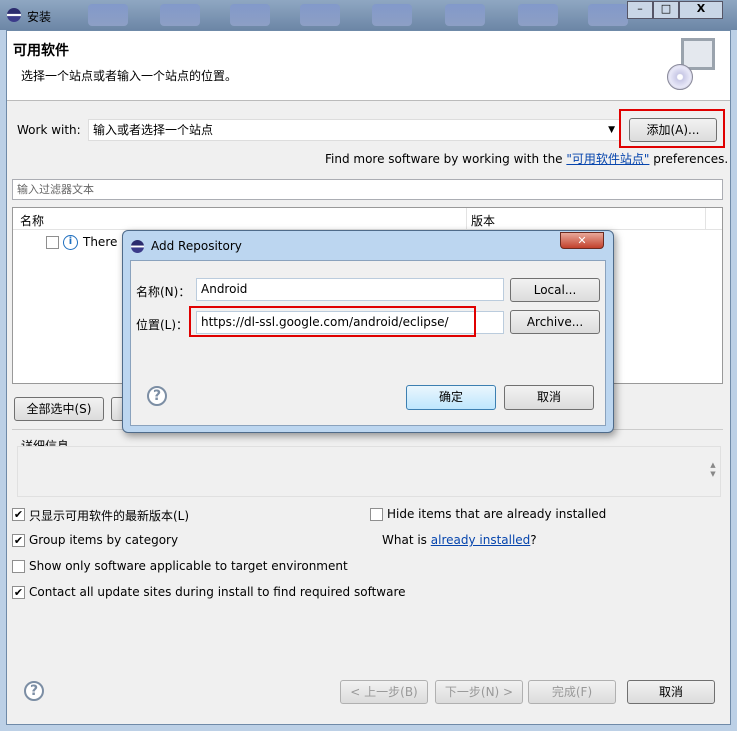  Describe the element at coordinates (607, 159) in the screenshot. I see `available-sites-link: "可用软件站点"` at that location.